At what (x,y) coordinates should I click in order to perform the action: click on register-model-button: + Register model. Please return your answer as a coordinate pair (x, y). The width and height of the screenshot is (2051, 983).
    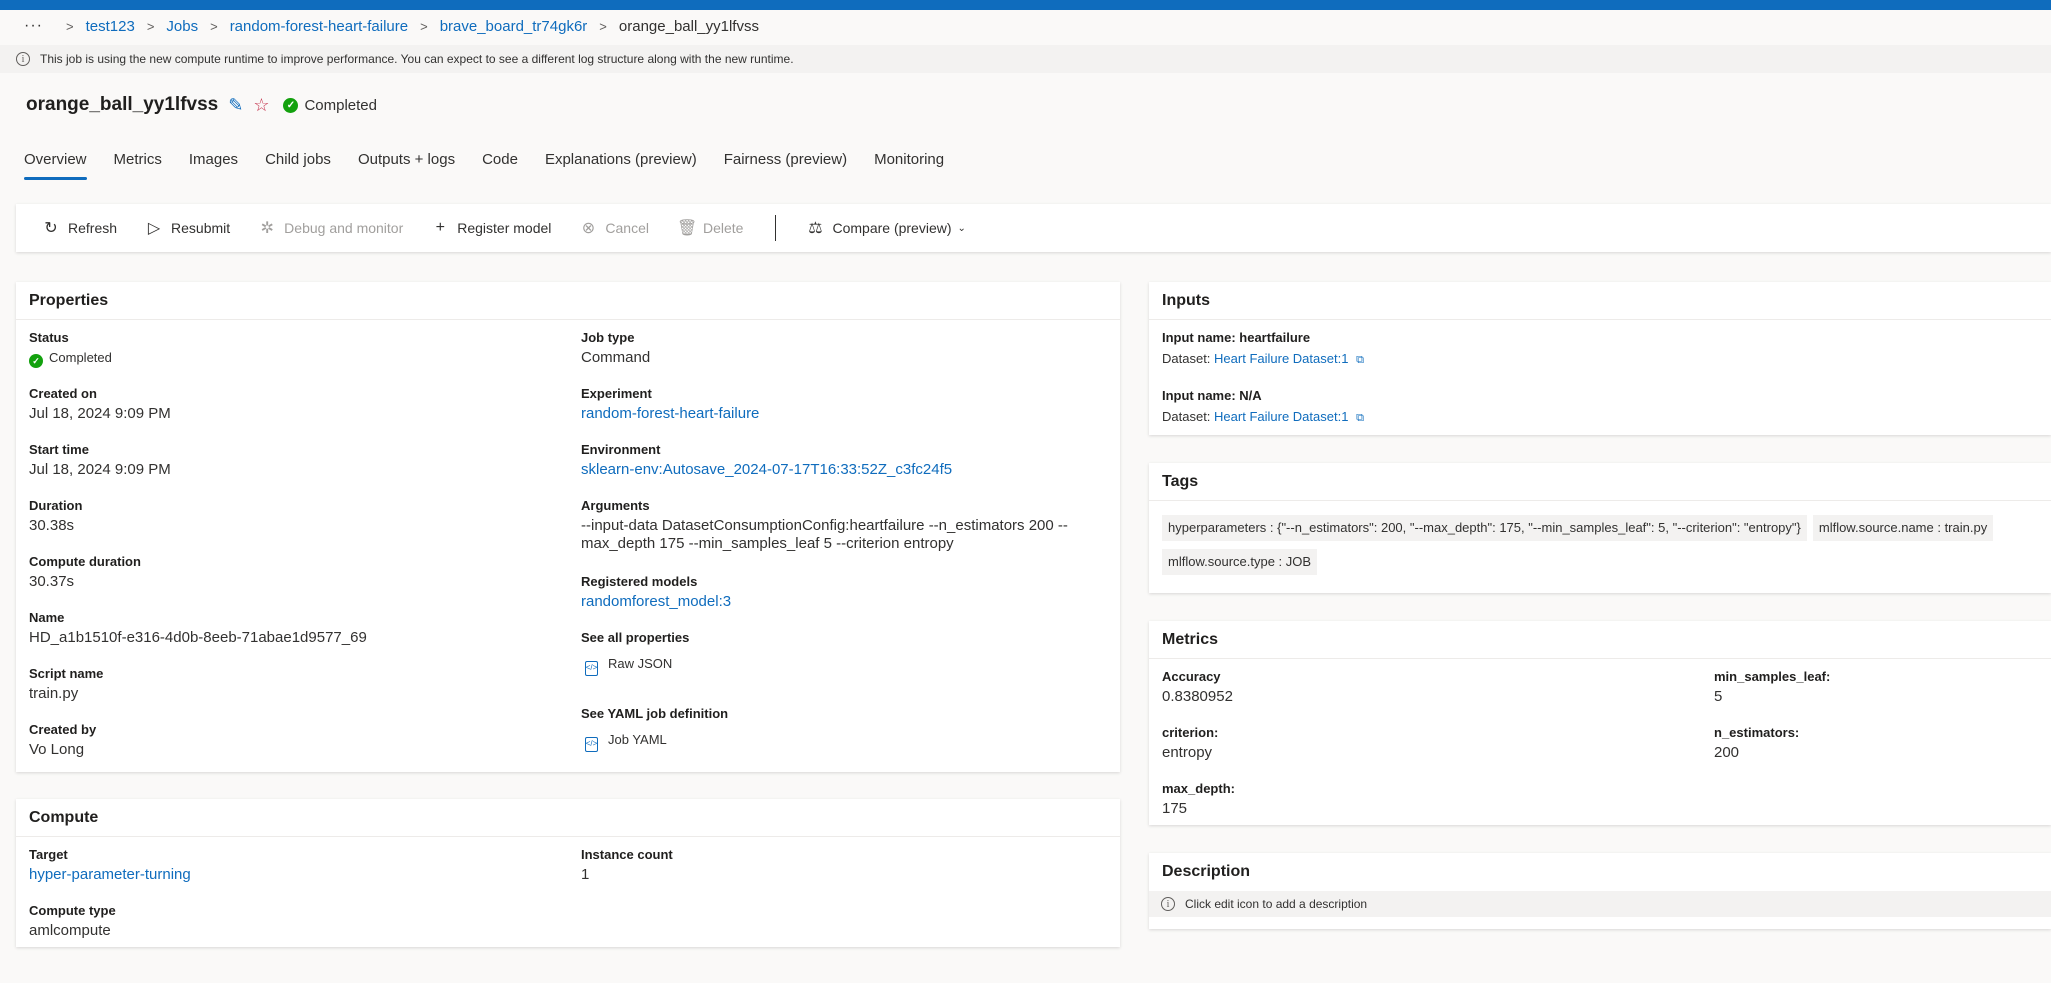
    Looking at the image, I should click on (491, 228).